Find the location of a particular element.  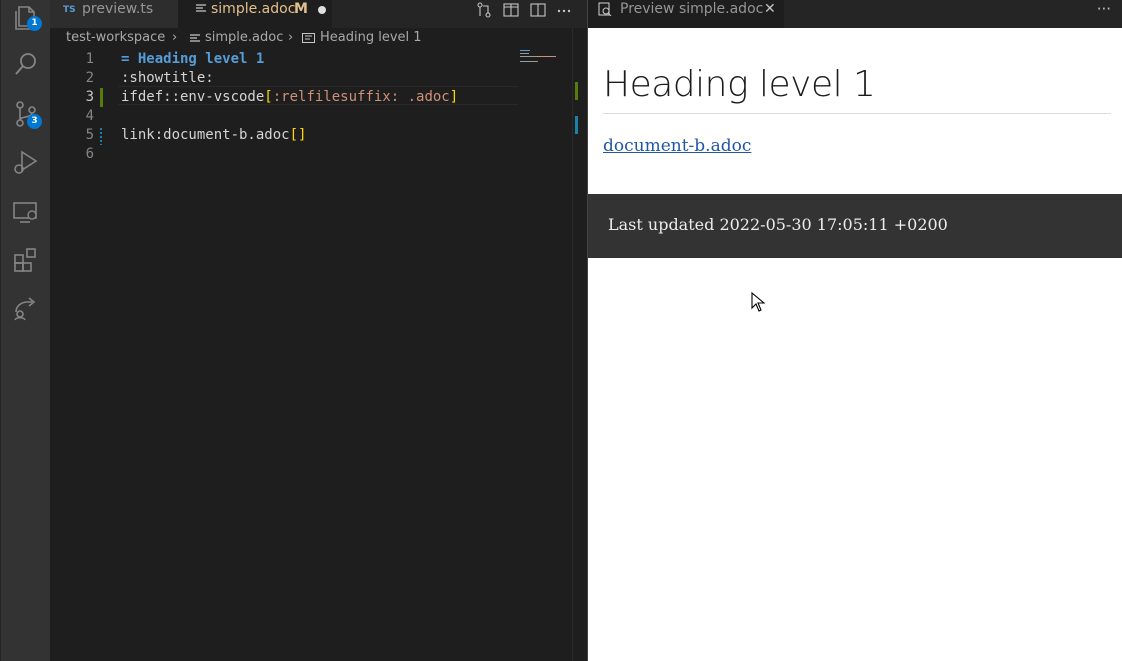

open-changes-icon is located at coordinates (484, 10).